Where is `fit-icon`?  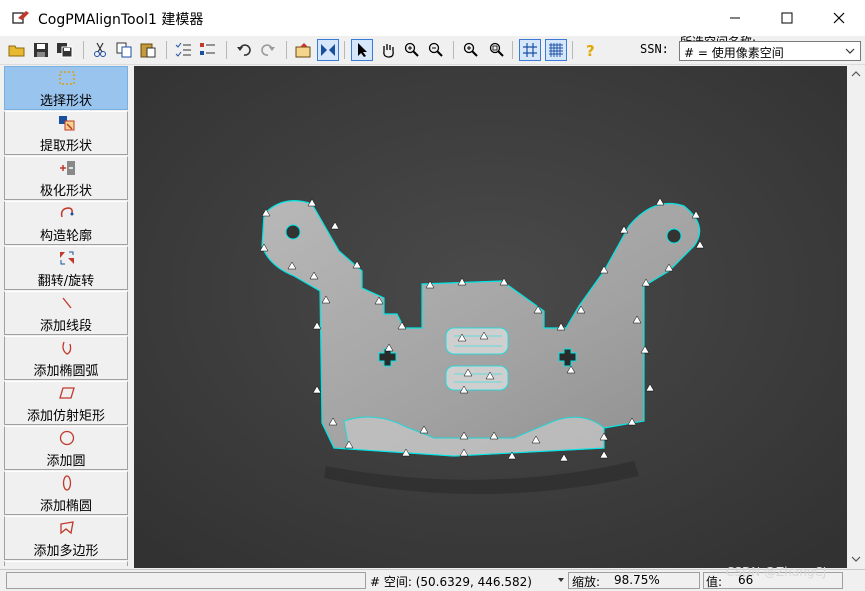
fit-icon is located at coordinates (328, 50).